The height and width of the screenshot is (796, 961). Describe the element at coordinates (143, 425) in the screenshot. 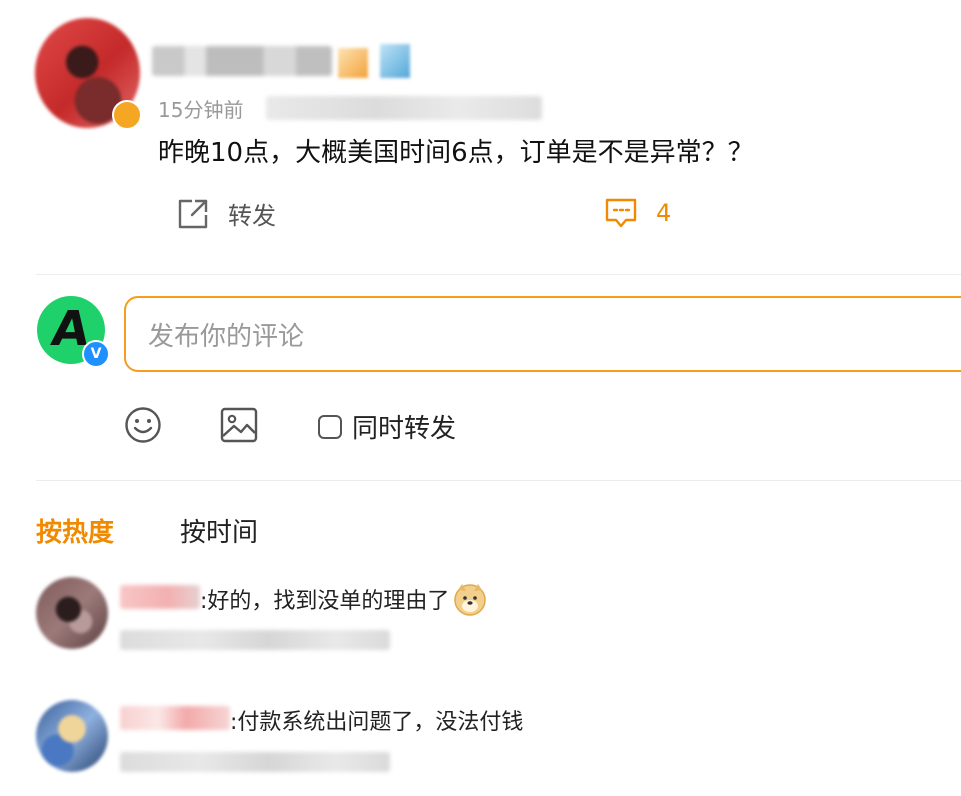

I see `emoji-icon` at that location.